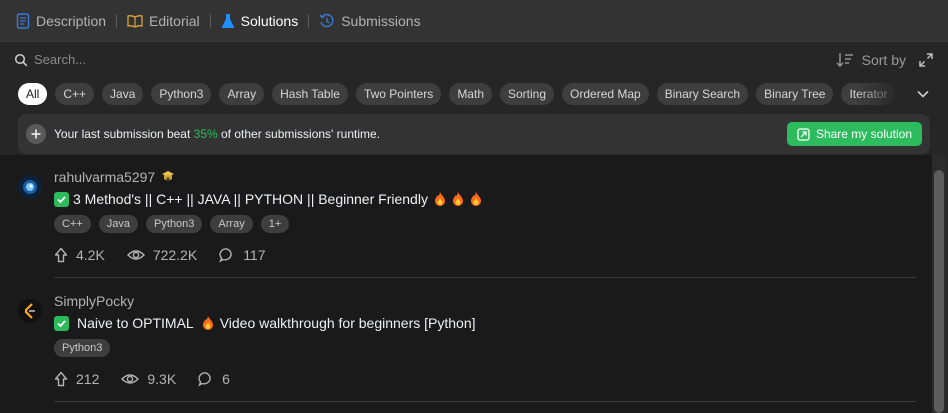 This screenshot has height=413, width=948. Describe the element at coordinates (299, 134) in the screenshot. I see `banner-text-after: of other submissions' runtime.` at that location.